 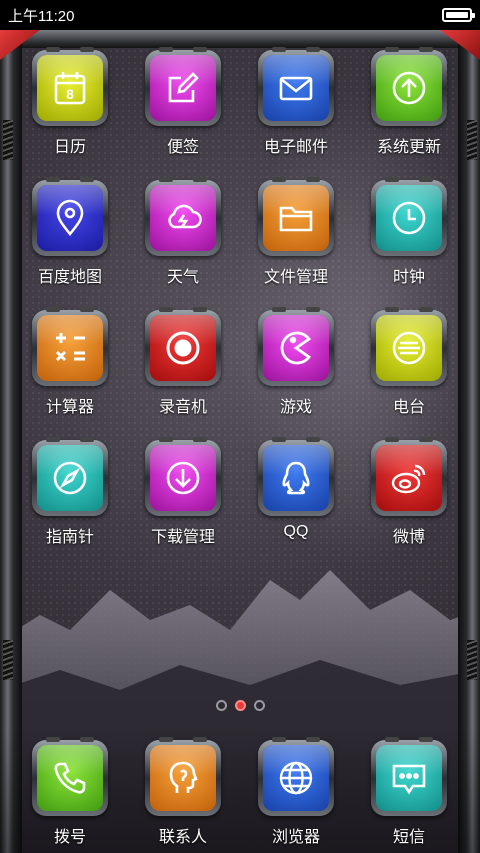 I want to click on app-notes: 便签, so click(x=183, y=102).